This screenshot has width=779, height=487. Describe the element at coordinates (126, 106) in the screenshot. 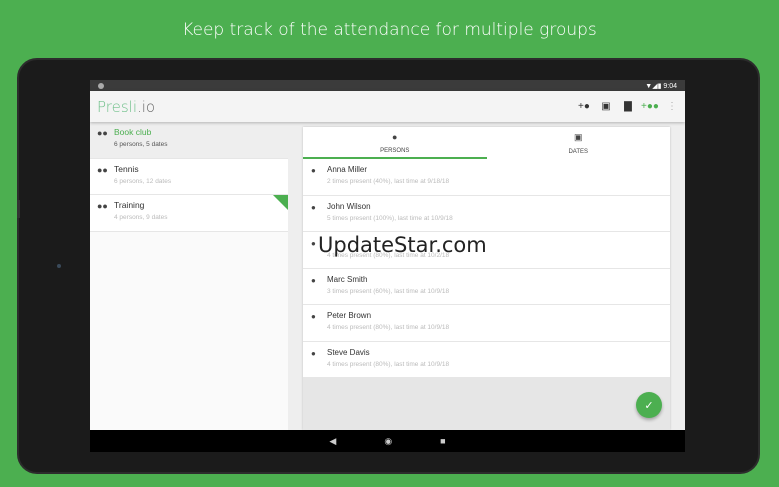

I see `app-logo: Presli.io` at that location.